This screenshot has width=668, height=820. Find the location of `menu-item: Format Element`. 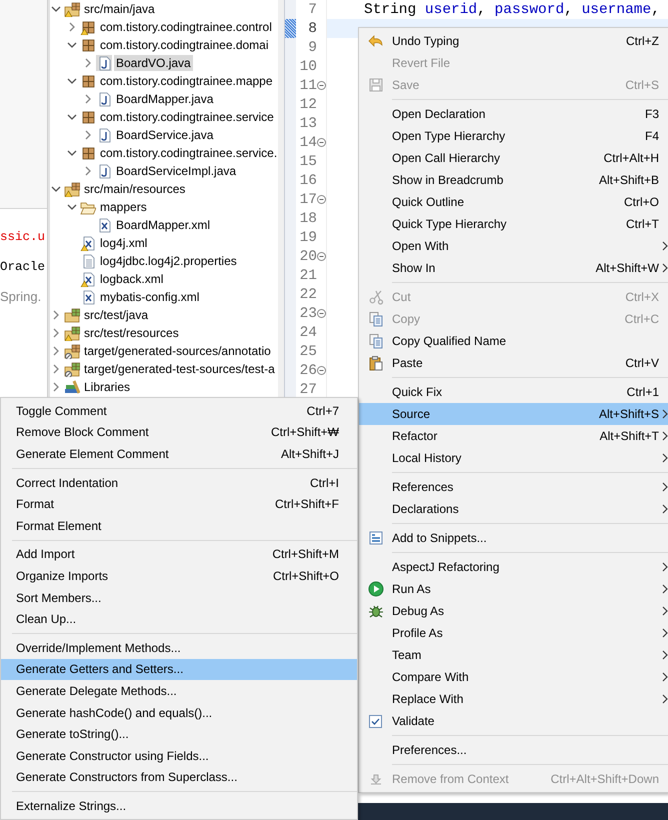

menu-item: Format Element is located at coordinates (179, 525).